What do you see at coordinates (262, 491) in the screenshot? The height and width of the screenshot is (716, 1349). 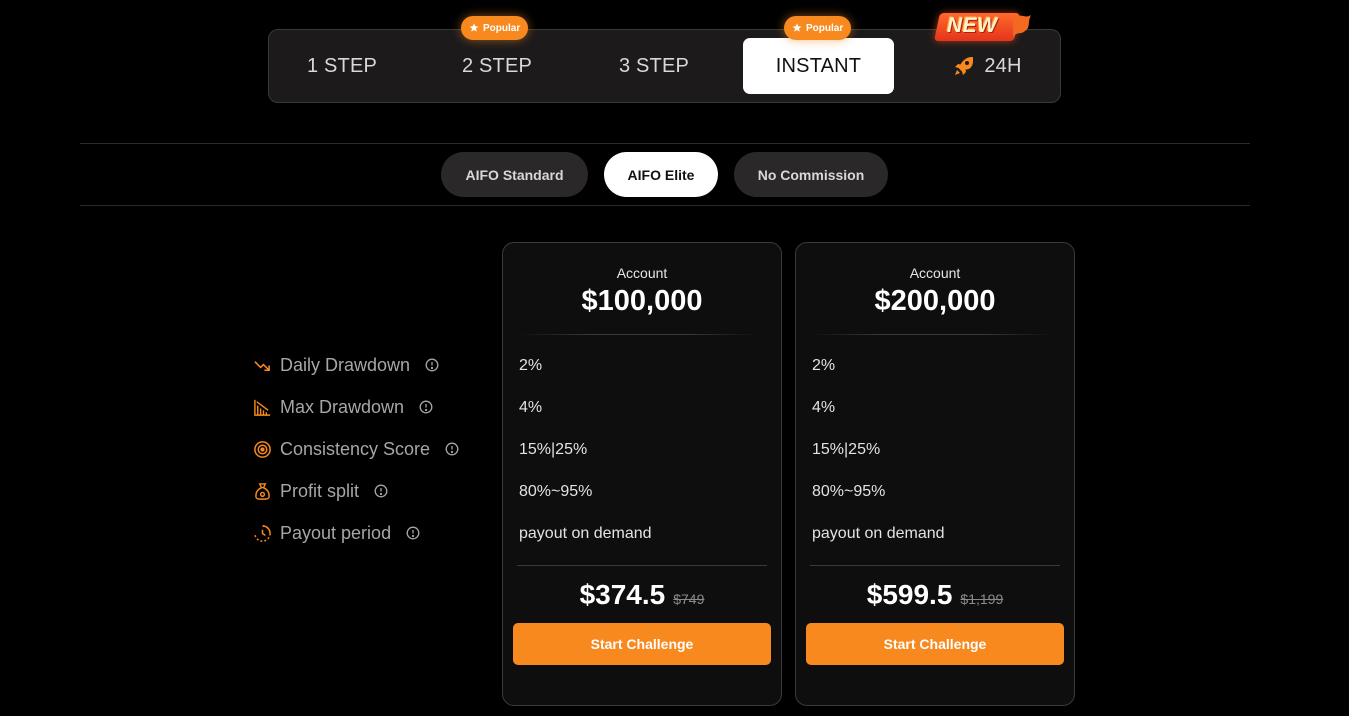 I see `money-bag-icon` at bounding box center [262, 491].